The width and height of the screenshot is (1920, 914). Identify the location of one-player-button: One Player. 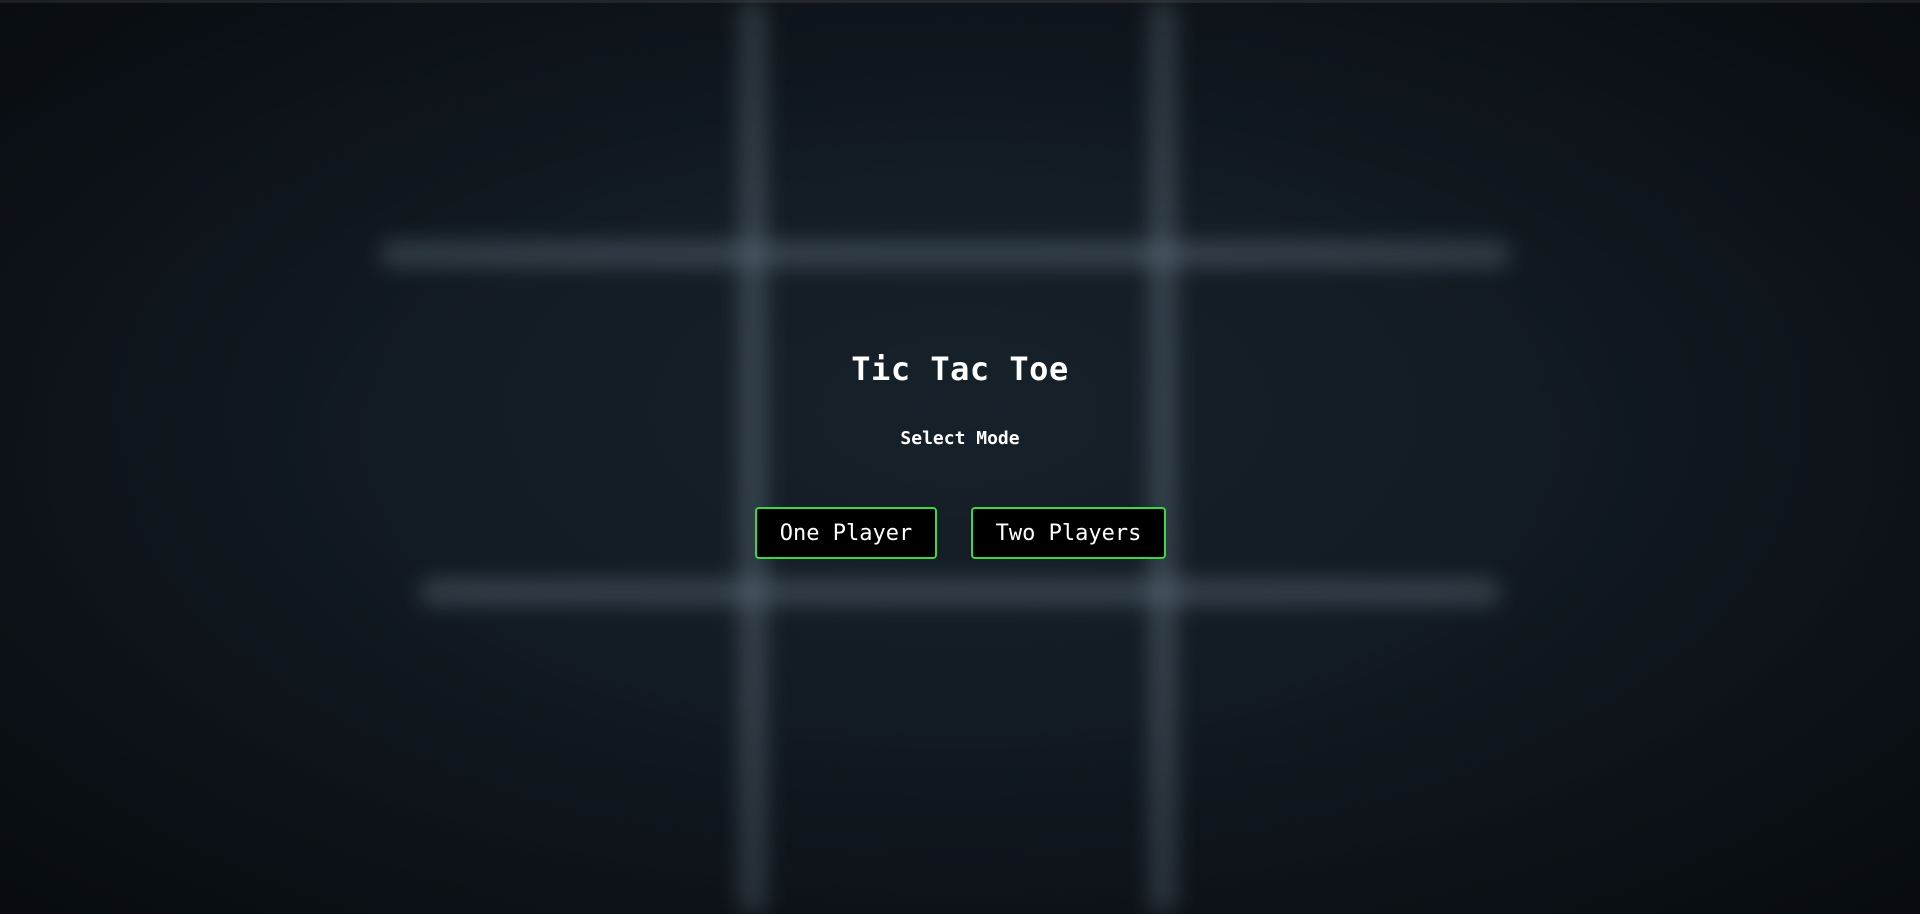
(846, 533).